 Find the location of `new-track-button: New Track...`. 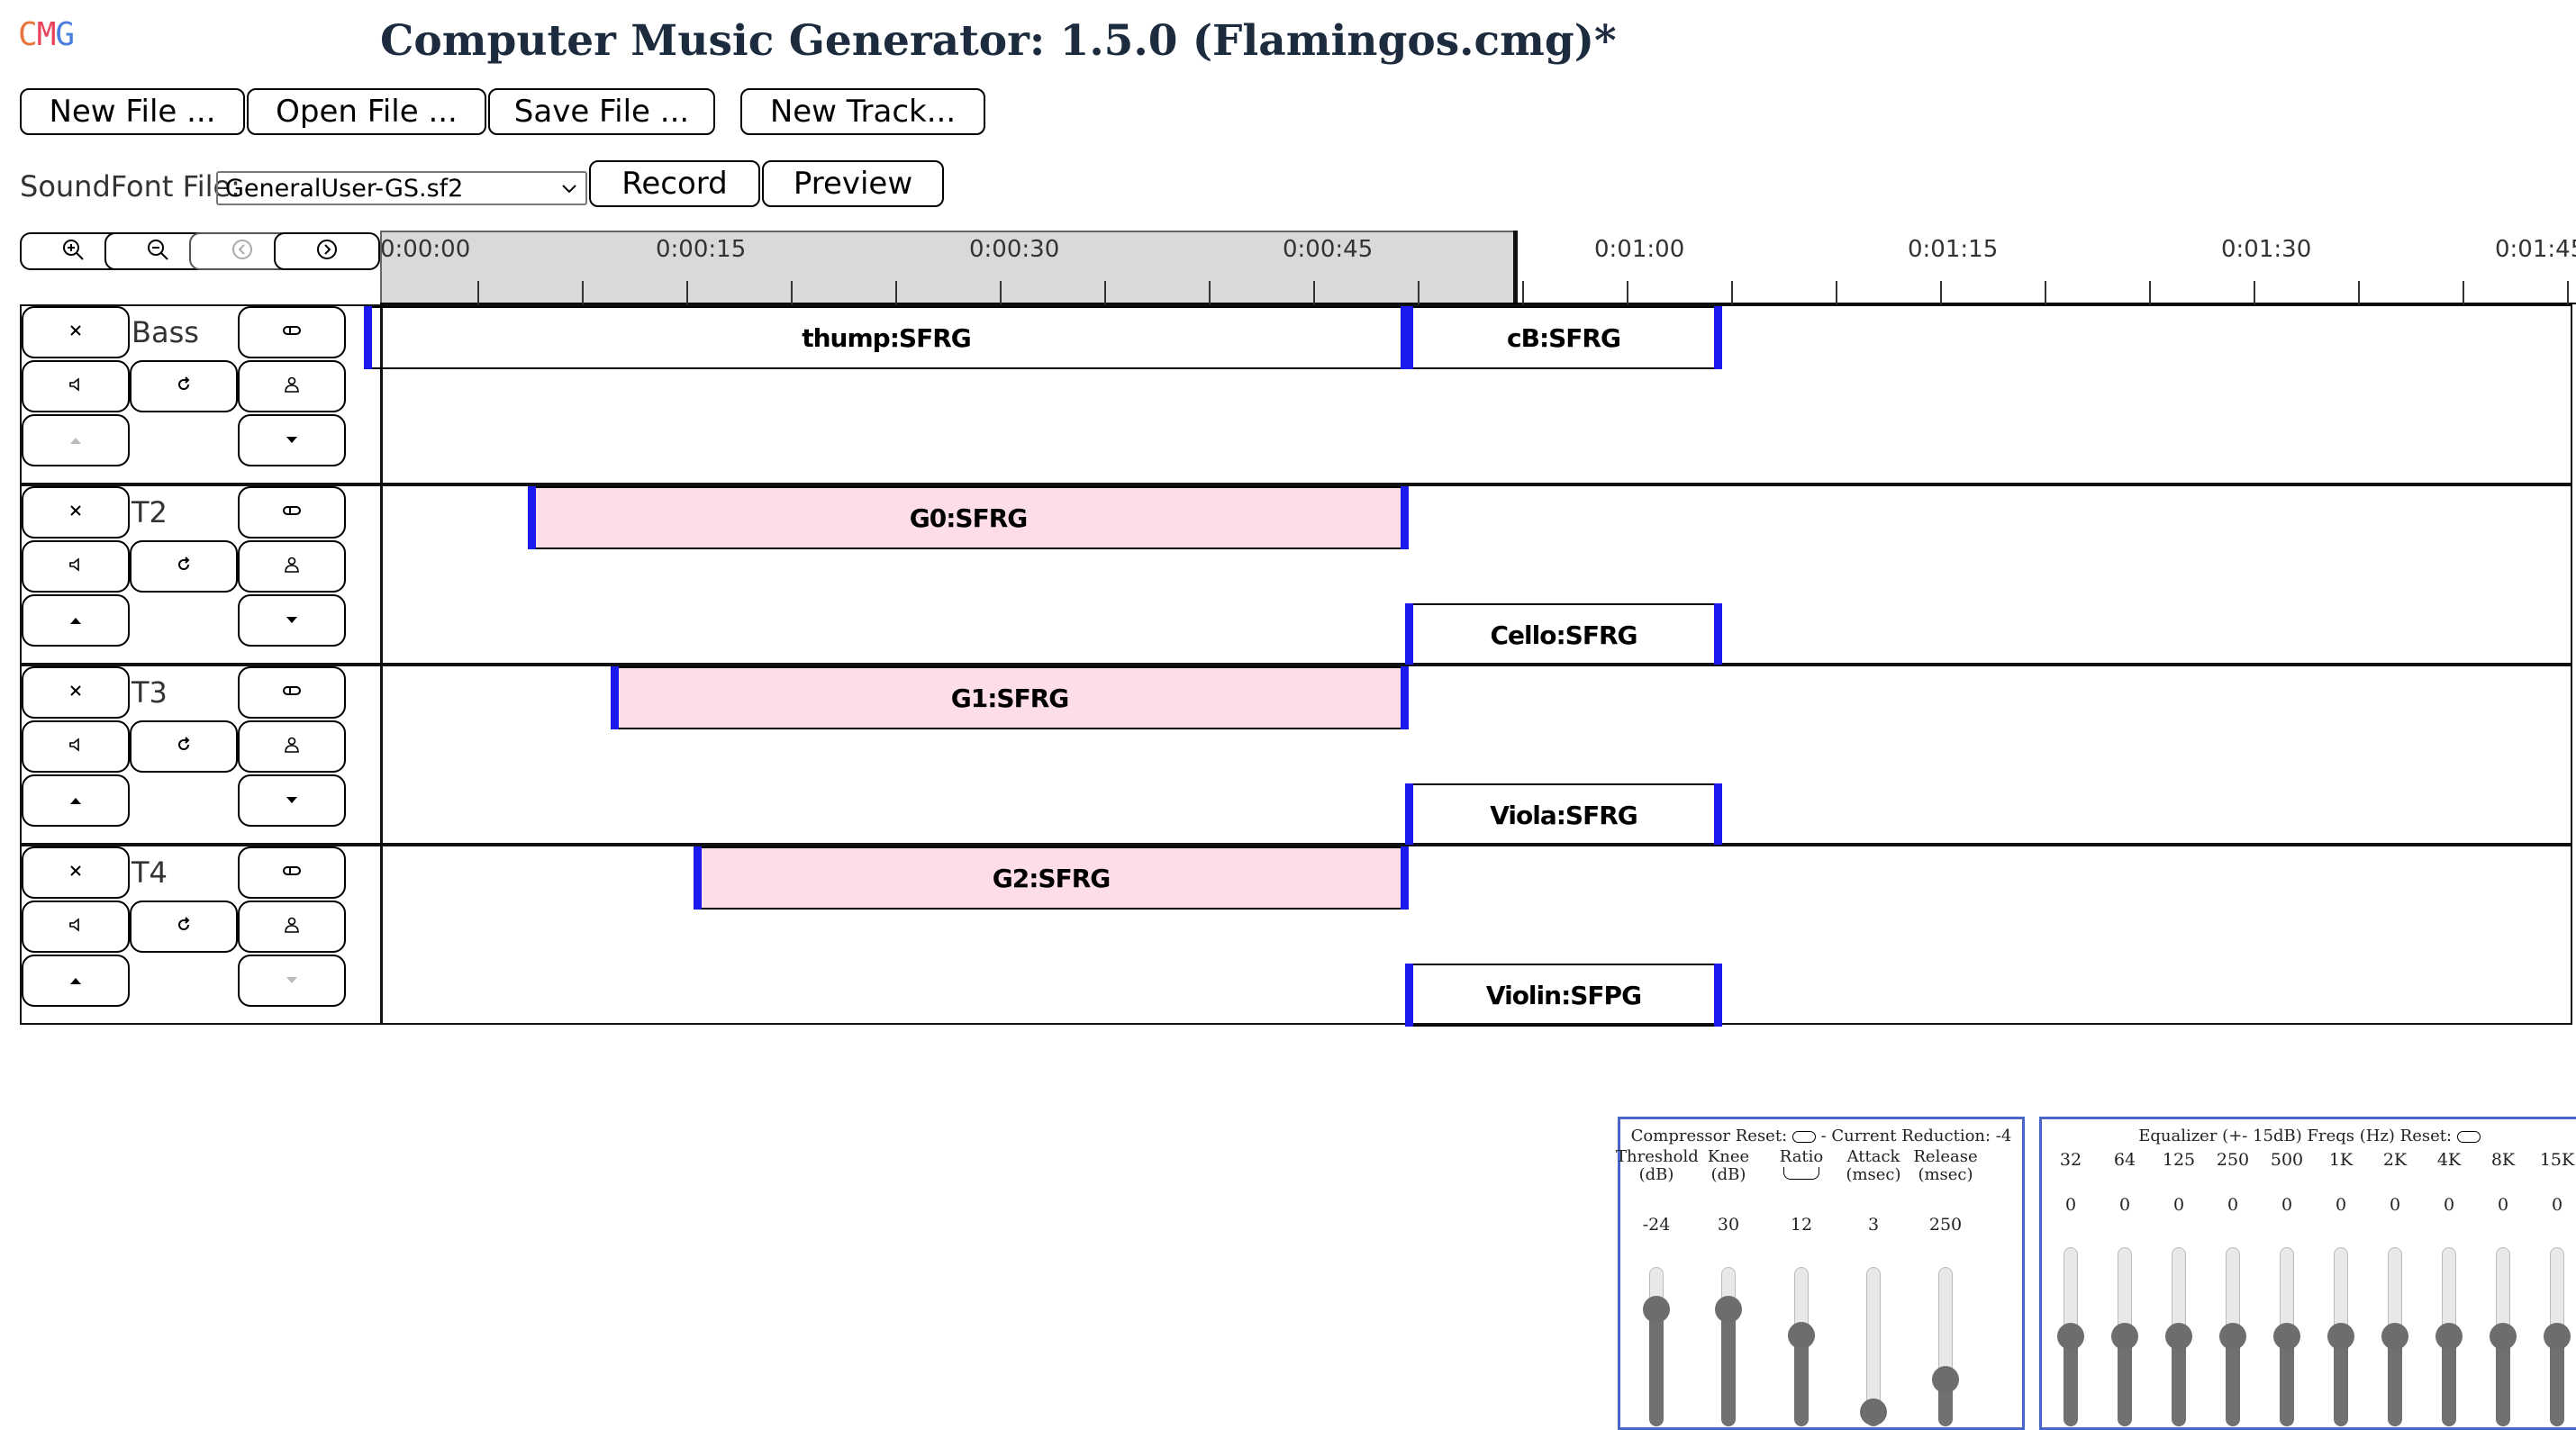

new-track-button: New Track... is located at coordinates (863, 111).